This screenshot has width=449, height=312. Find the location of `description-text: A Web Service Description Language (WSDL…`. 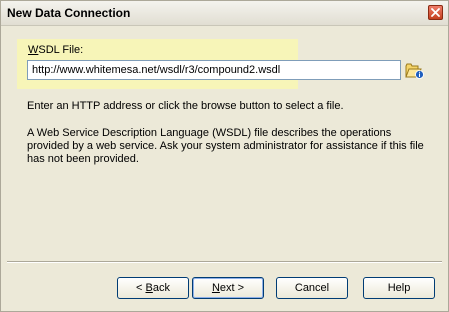

description-text: A Web Service Description Language (WSDL… is located at coordinates (225, 146).